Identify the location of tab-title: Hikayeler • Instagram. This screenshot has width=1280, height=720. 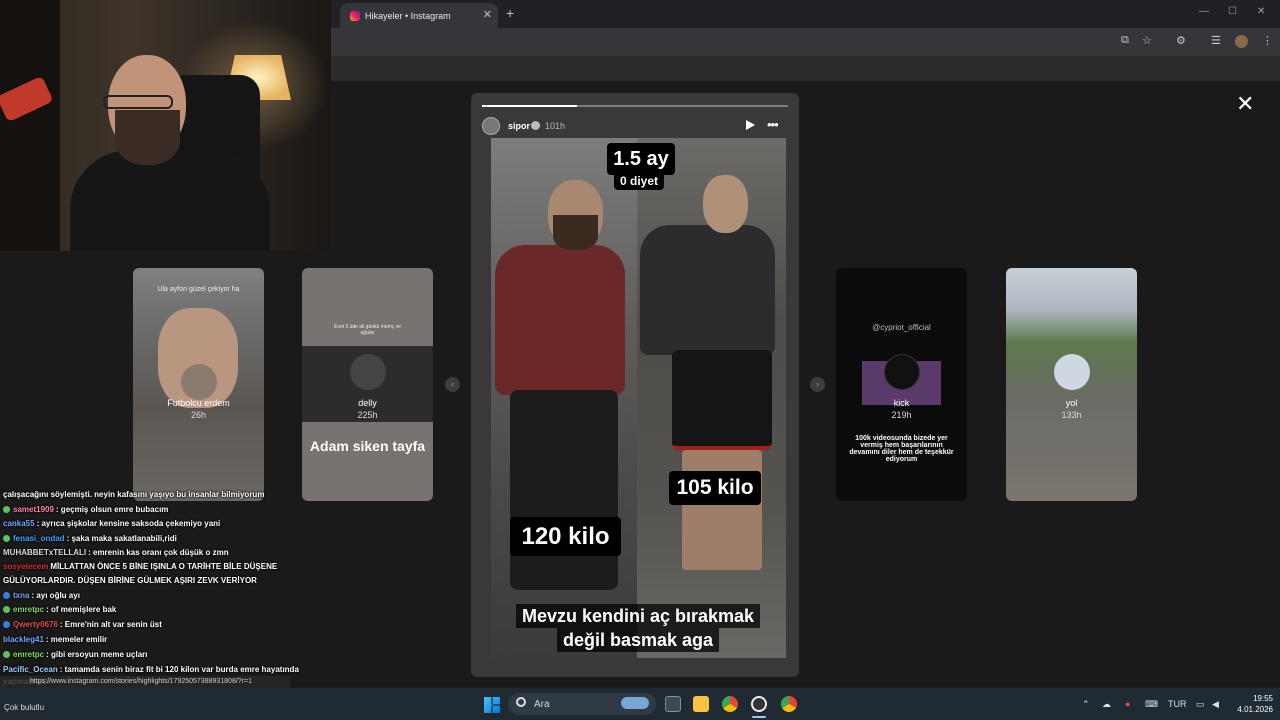
(408, 15).